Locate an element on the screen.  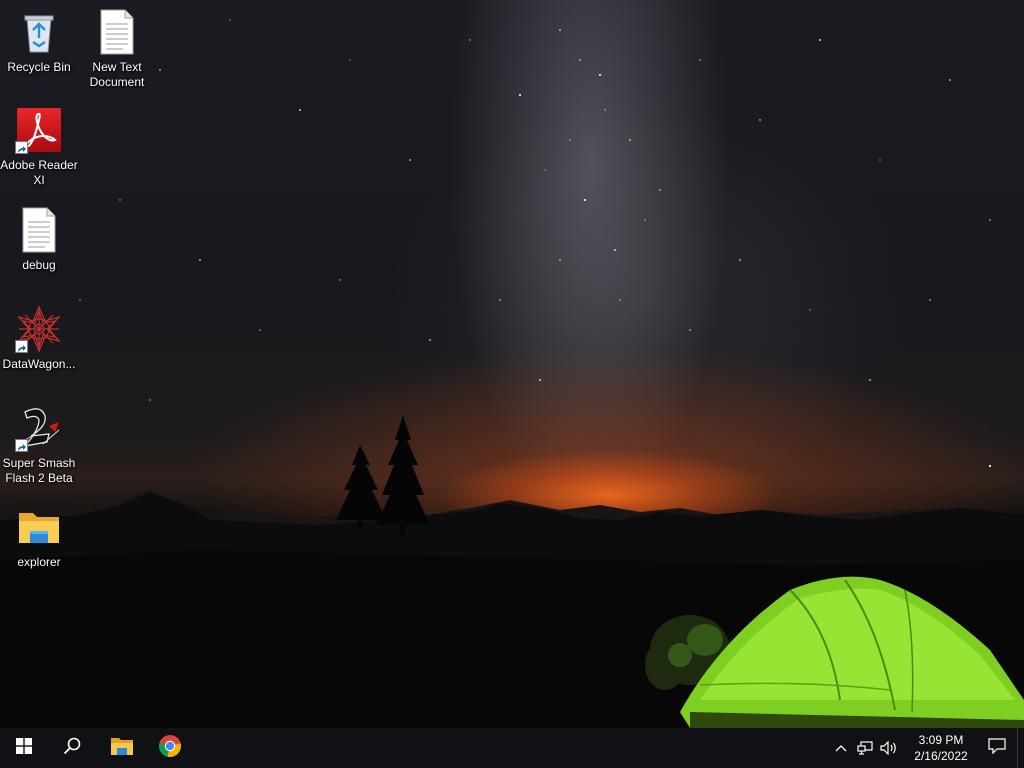
desktop-icon-super-smash-flash: Super Smash Flash 2 Beta is located at coordinates (39, 445).